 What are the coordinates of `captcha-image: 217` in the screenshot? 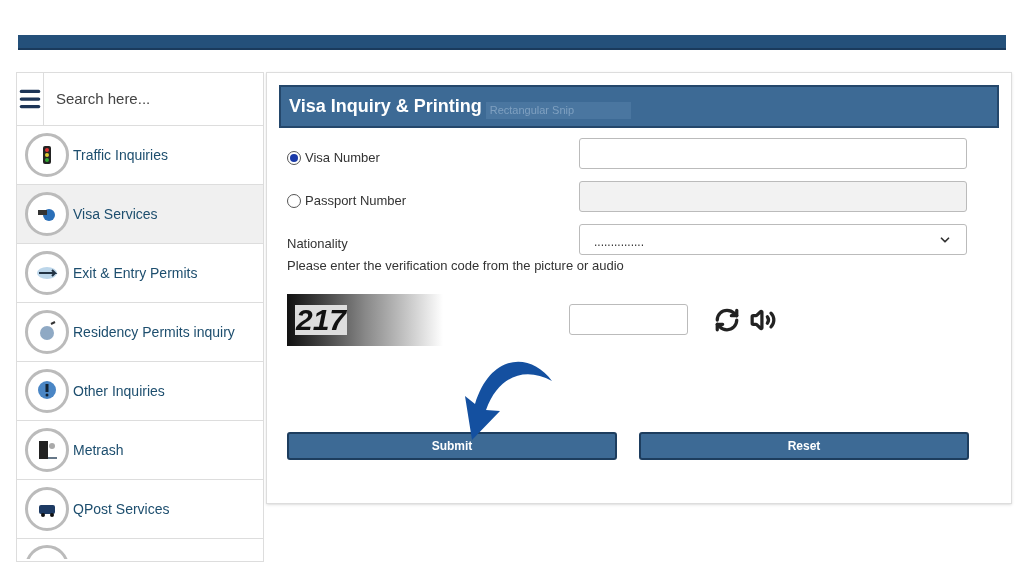 It's located at (365, 319).